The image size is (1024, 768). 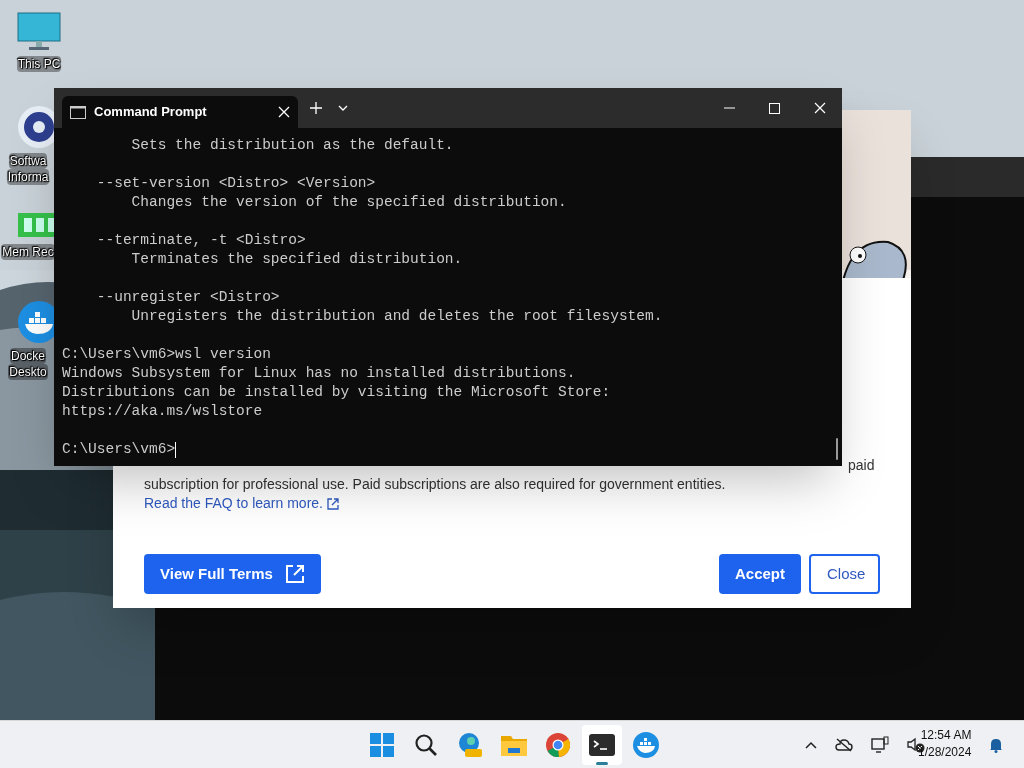 I want to click on terminal-line: C:\Users\vm6>, so click(x=119, y=449).